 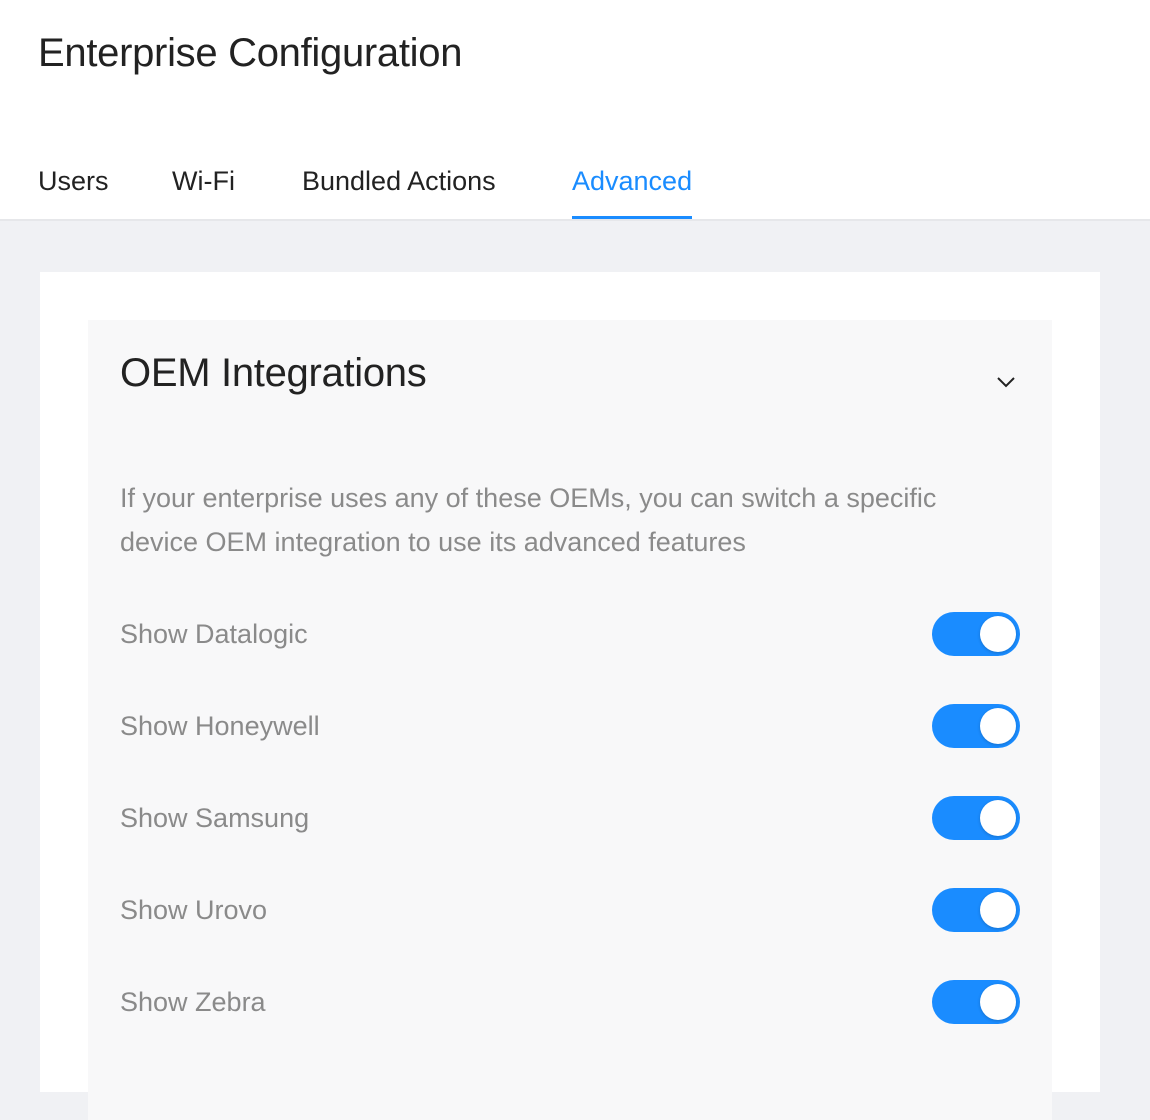 What do you see at coordinates (976, 818) in the screenshot?
I see `toggle-samsung` at bounding box center [976, 818].